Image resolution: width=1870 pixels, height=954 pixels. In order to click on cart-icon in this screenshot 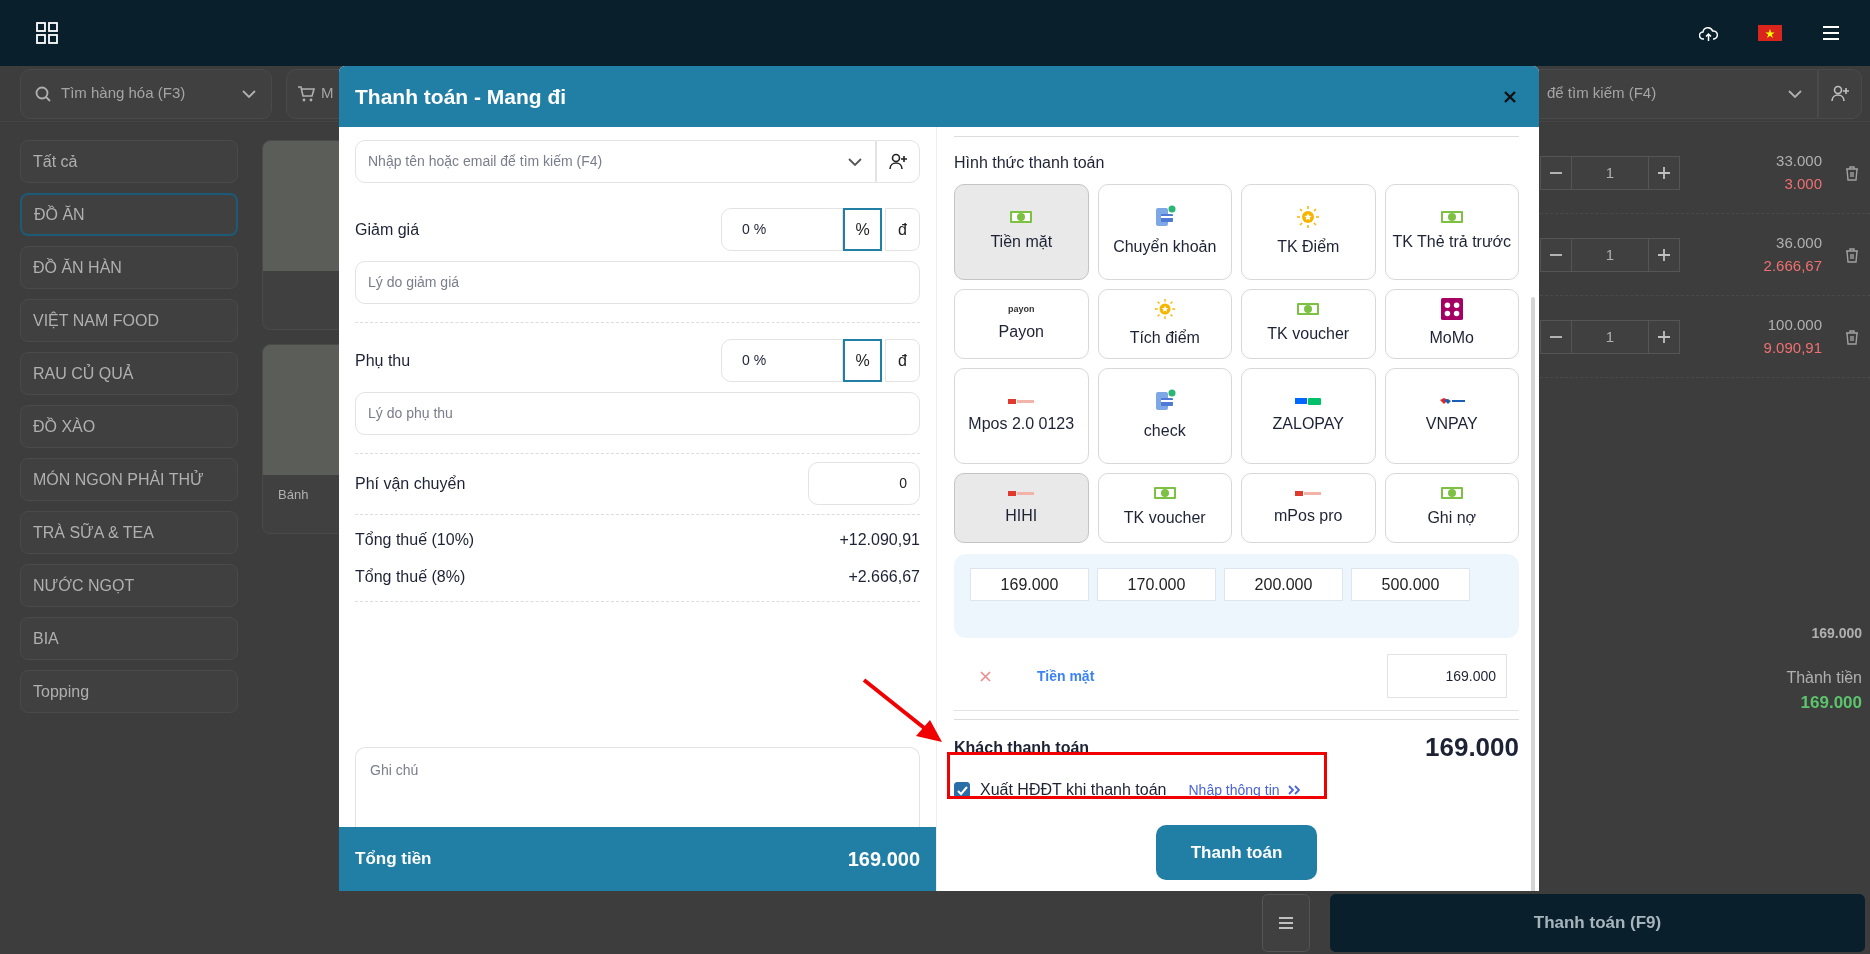, I will do `click(306, 93)`.